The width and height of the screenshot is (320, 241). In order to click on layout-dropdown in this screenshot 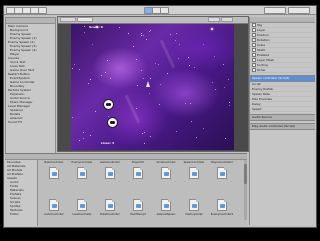, I will do `click(299, 10)`.